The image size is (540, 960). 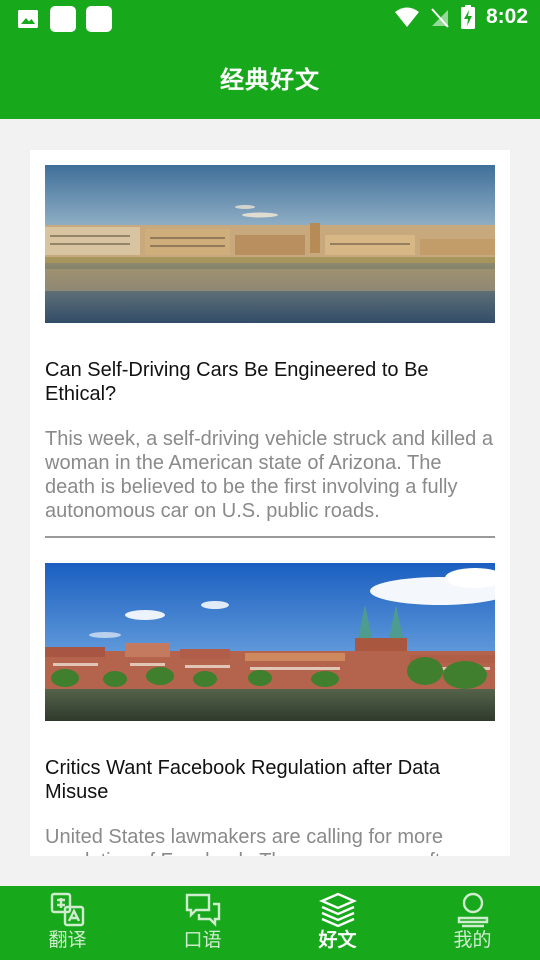 I want to click on article-divider, so click(x=270, y=537).